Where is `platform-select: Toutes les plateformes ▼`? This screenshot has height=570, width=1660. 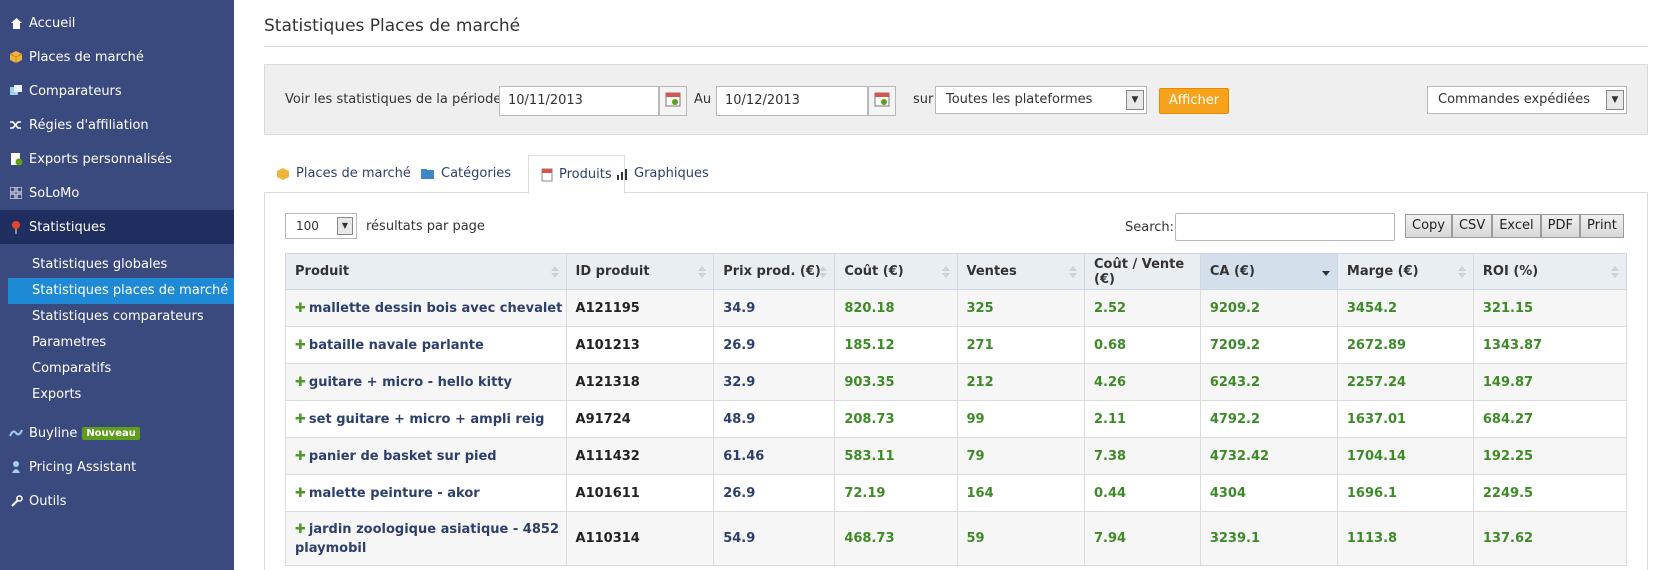
platform-select: Toutes les plateformes ▼ is located at coordinates (1041, 100).